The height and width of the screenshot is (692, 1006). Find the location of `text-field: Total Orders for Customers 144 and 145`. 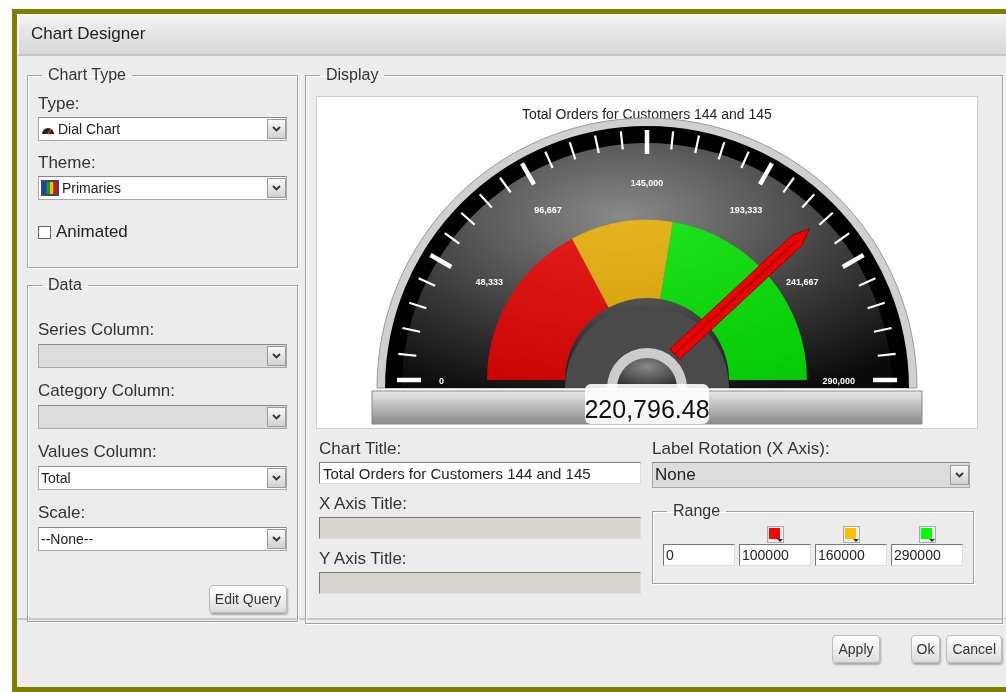

text-field: Total Orders for Customers 144 and 145 is located at coordinates (480, 473).